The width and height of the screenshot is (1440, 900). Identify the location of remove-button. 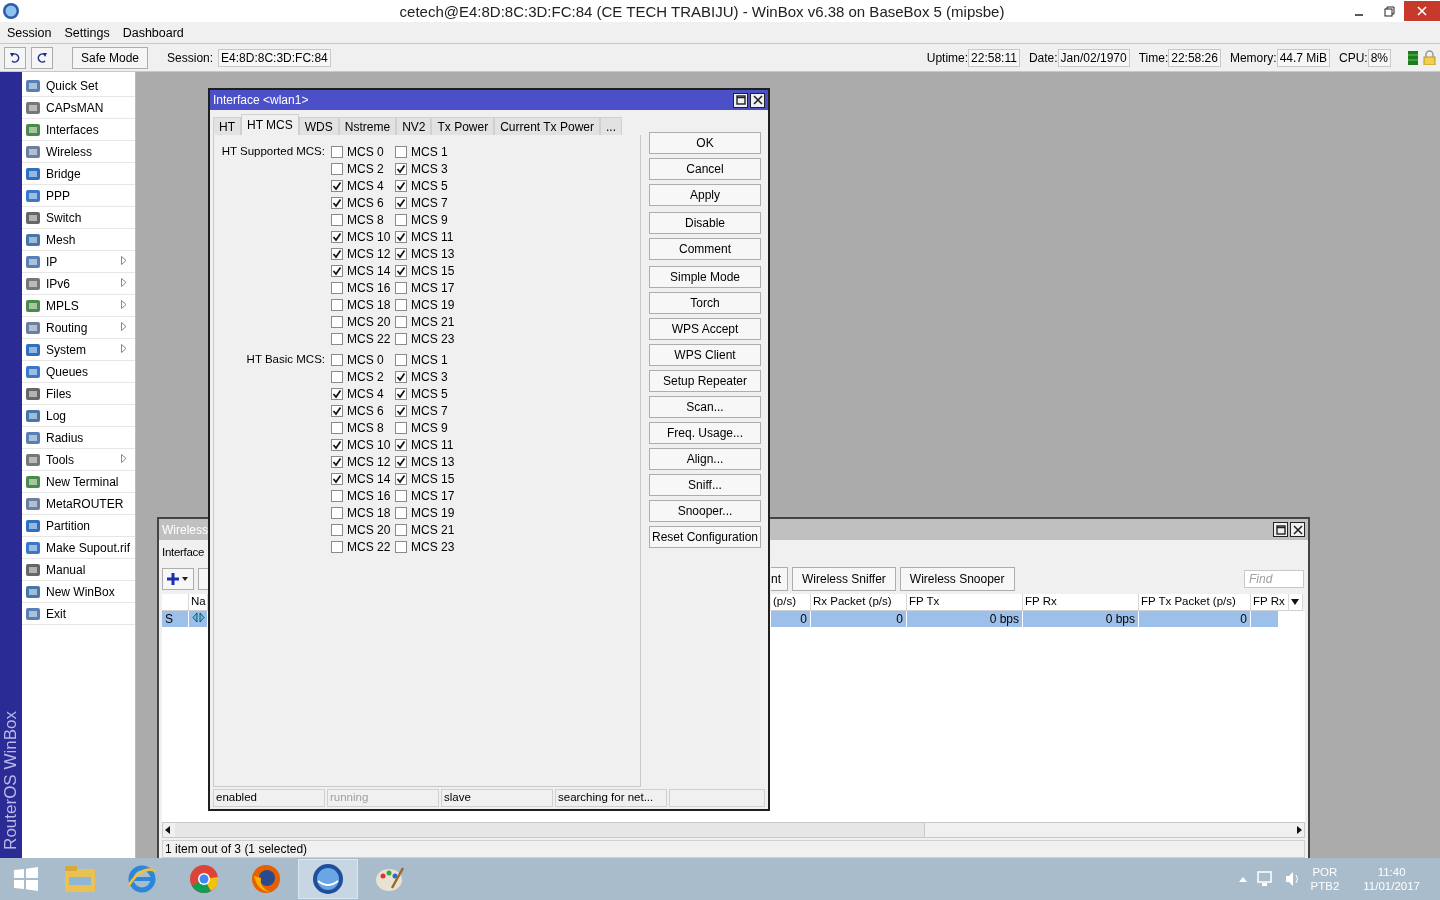
(203, 579).